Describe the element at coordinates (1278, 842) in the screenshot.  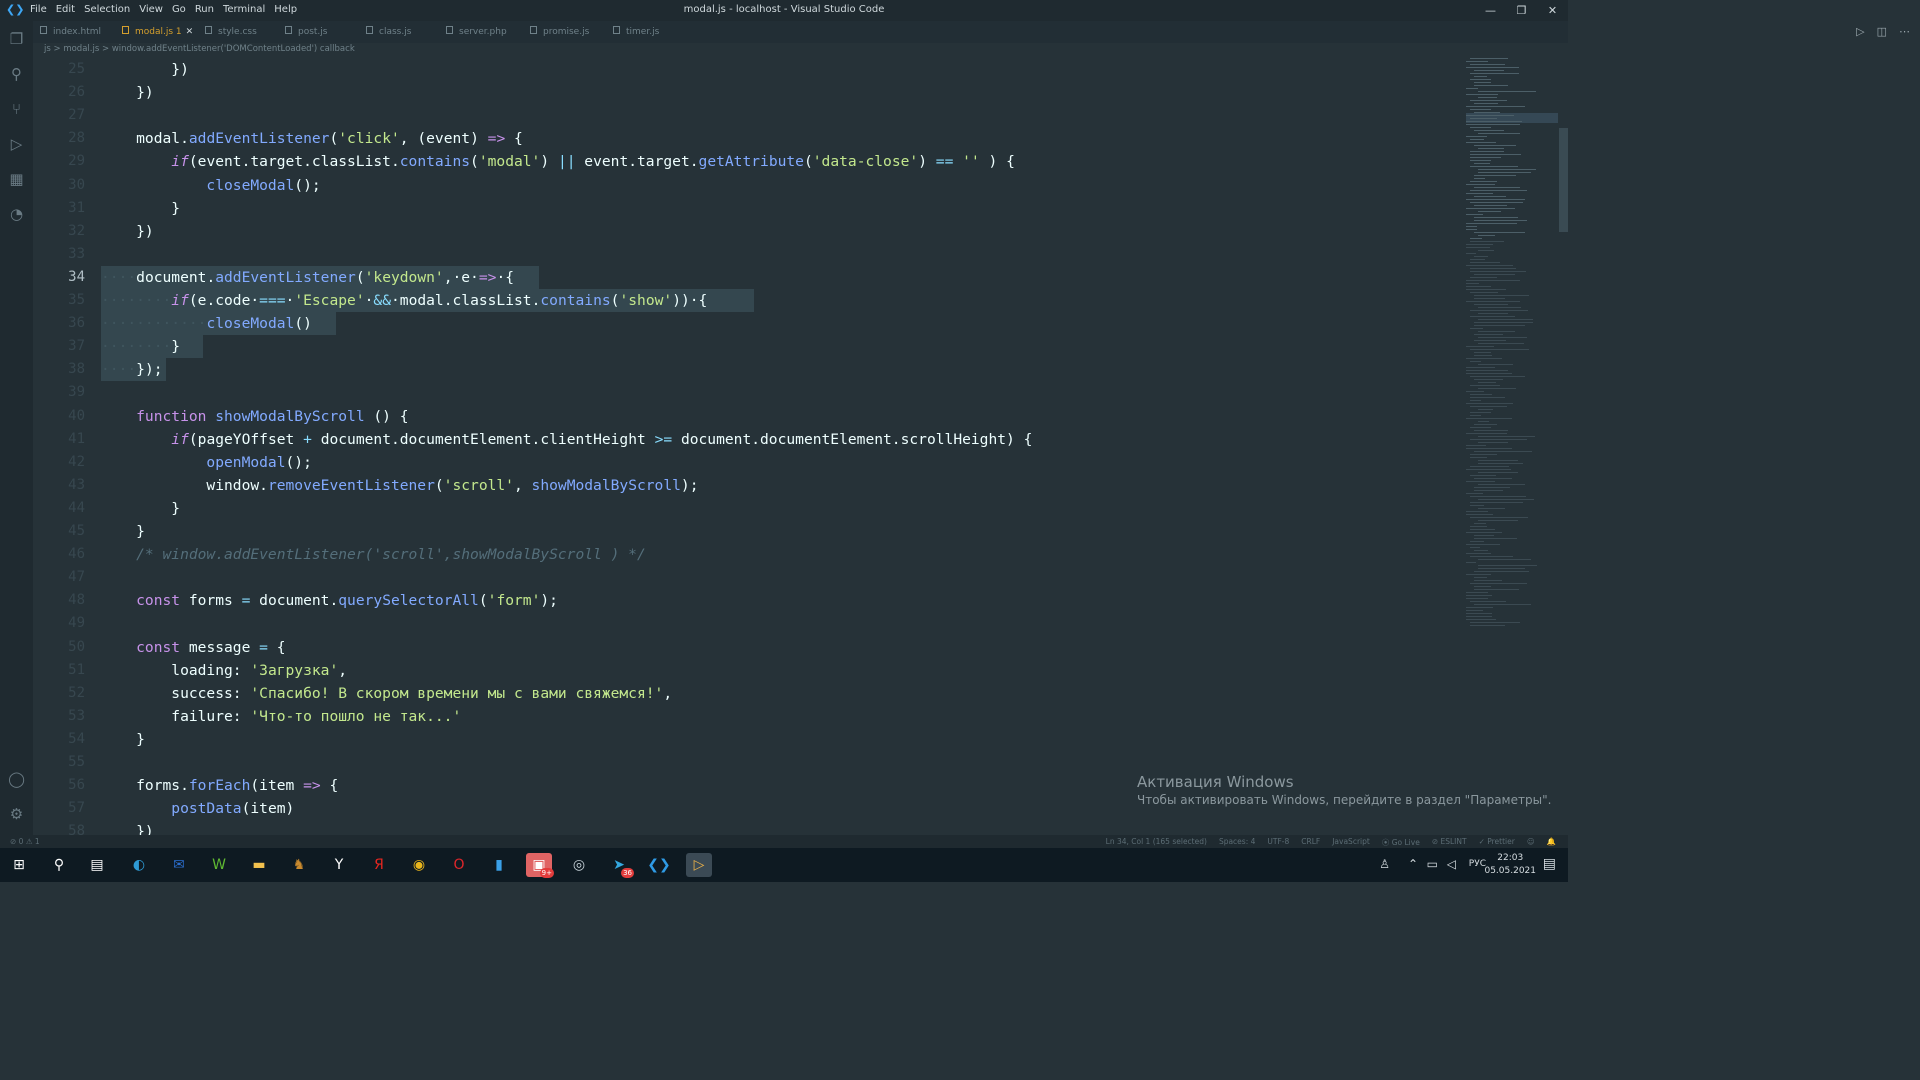
I see `encoding: UTF-8` at that location.